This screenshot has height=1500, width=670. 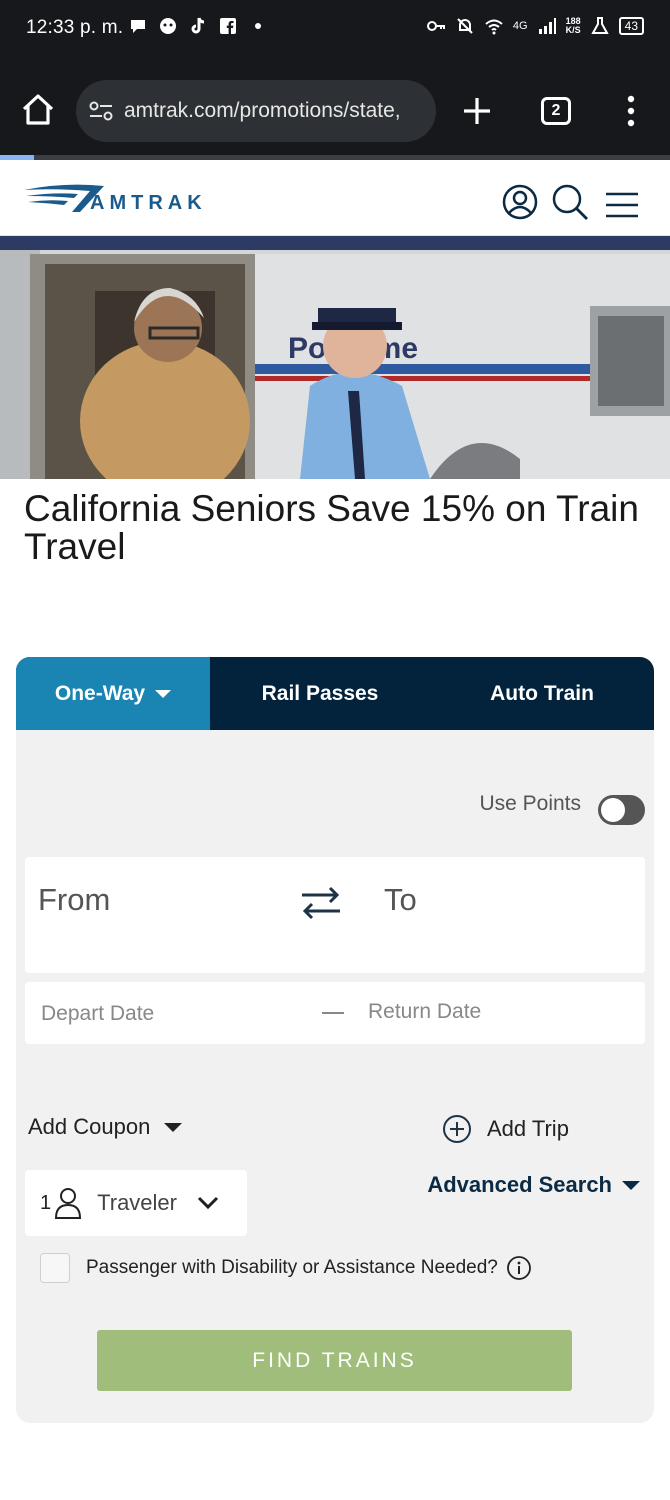 I want to click on add-trip-button: Add Trip, so click(x=505, y=1129).